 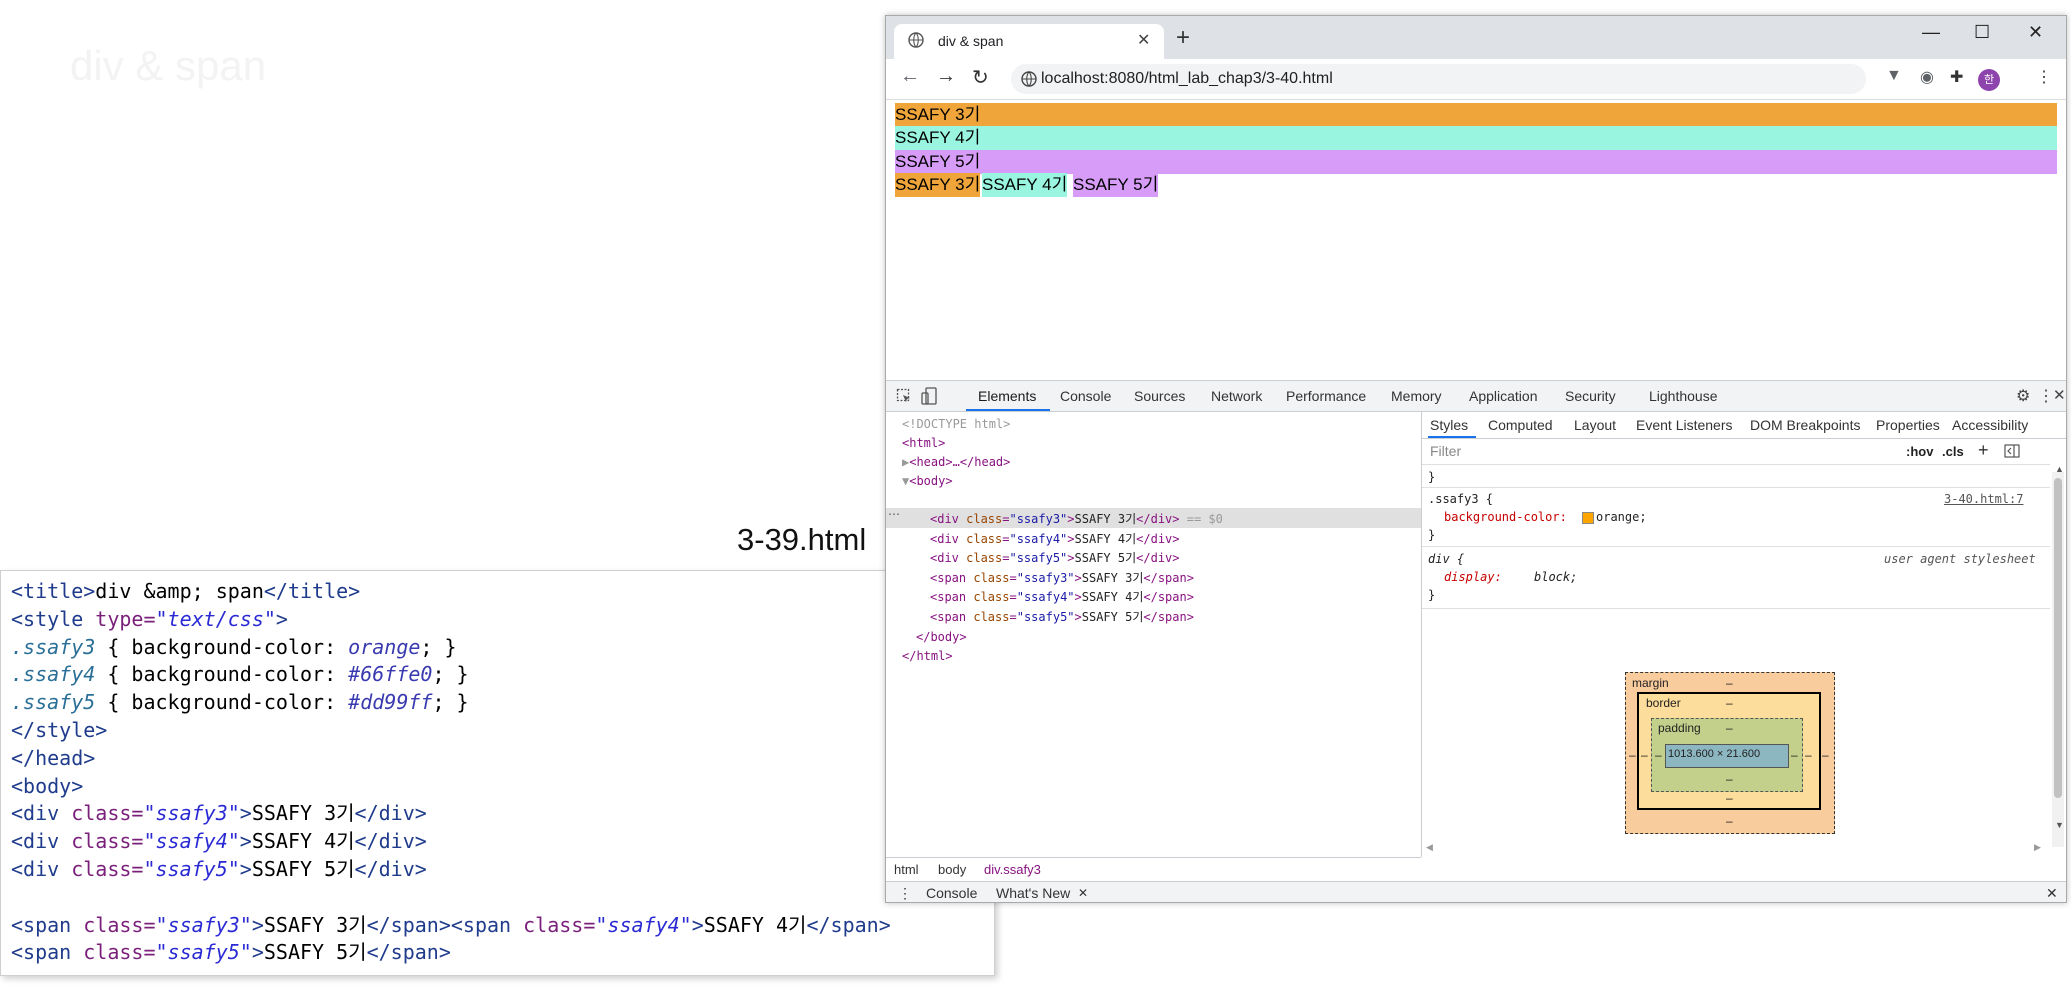 I want to click on padding-bottom-value: –, so click(x=1729, y=779).